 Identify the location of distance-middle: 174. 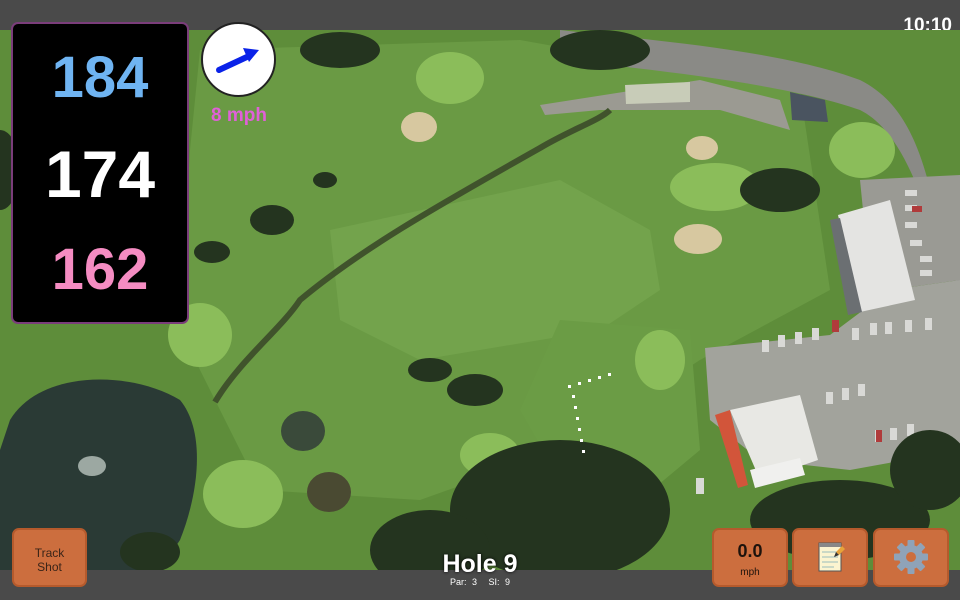
(100, 174).